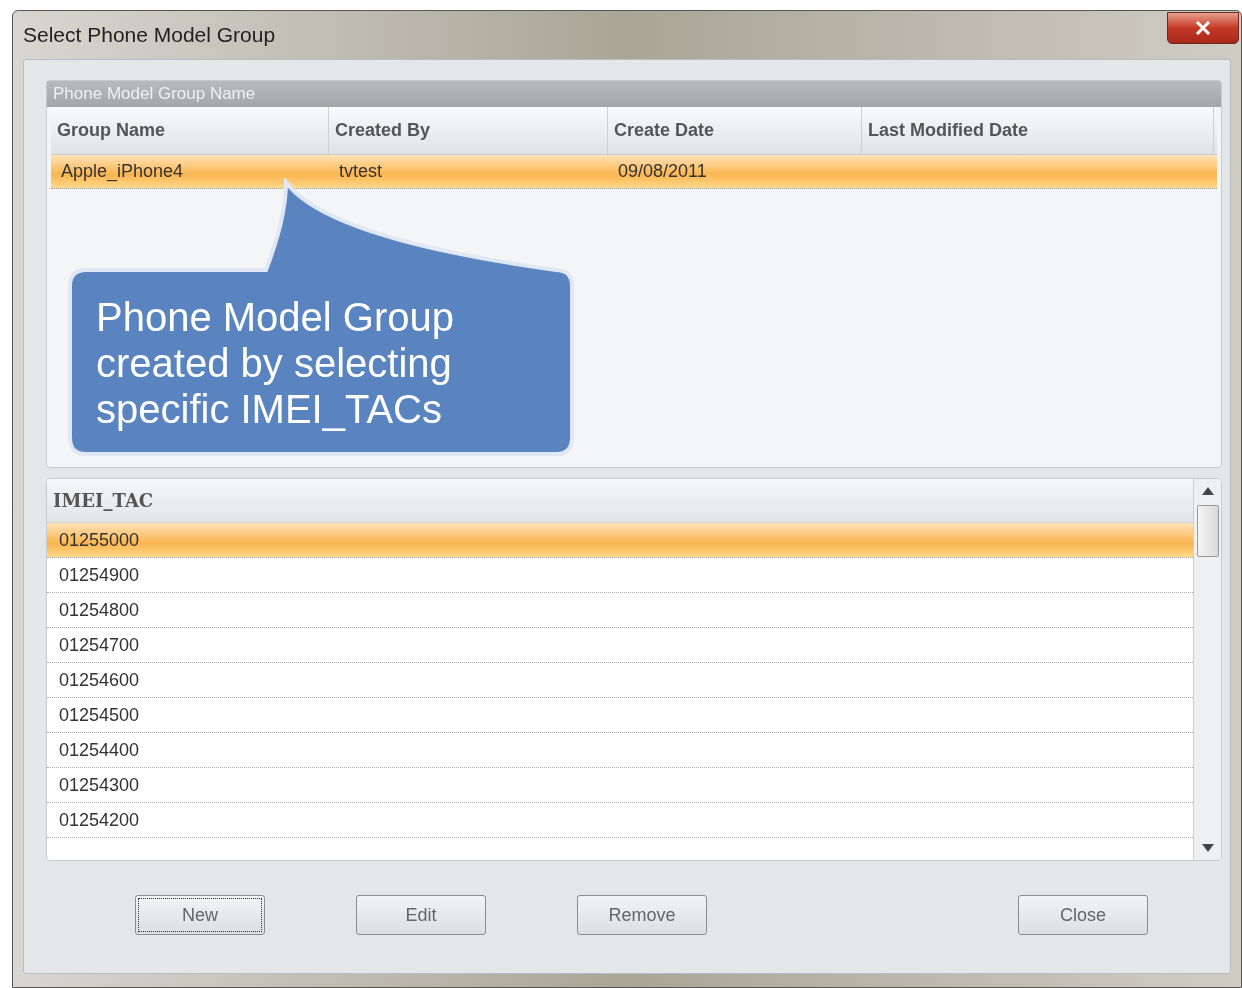 Image resolution: width=1242 pixels, height=988 pixels. Describe the element at coordinates (103, 500) in the screenshot. I see `column-header: IMEI_TAC` at that location.